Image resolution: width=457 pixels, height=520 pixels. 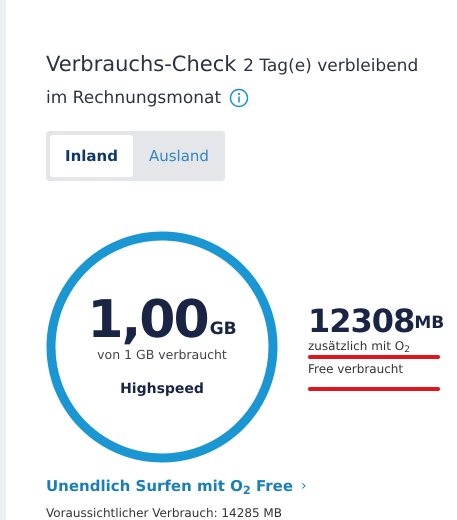 I want to click on usage-amount: 1,00, so click(x=147, y=320).